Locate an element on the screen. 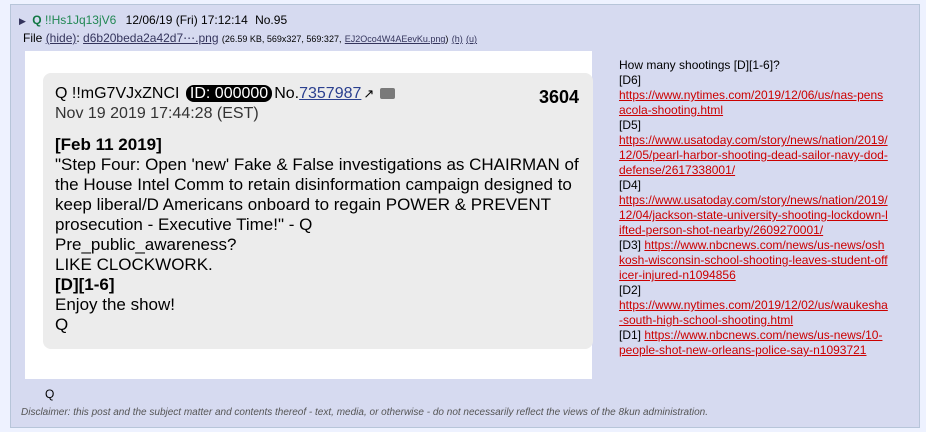 This screenshot has height=432, width=926. post-number: No.95 is located at coordinates (271, 20).